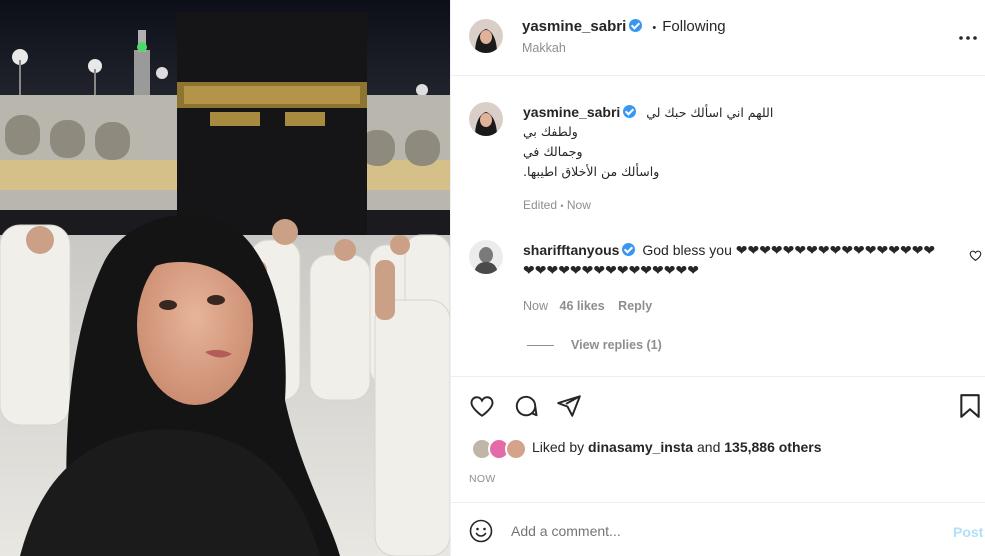  What do you see at coordinates (540, 345) in the screenshot?
I see `view-replies-divider` at bounding box center [540, 345].